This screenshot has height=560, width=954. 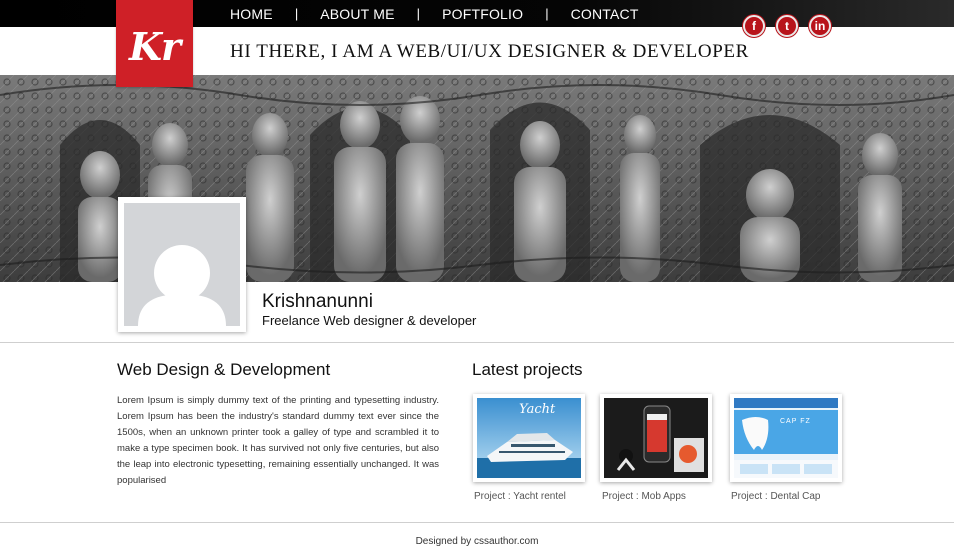 I want to click on yacht-logo-text: Yacht, so click(x=537, y=409).